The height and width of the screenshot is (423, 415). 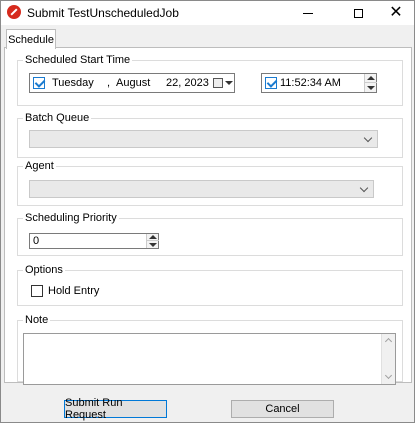 What do you see at coordinates (39, 166) in the screenshot?
I see `agent-label: Agent` at bounding box center [39, 166].